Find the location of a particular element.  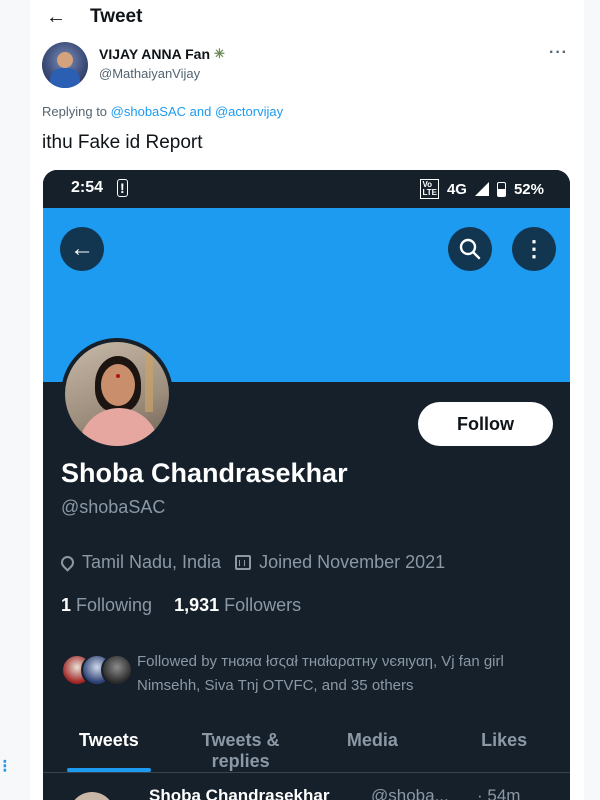

profile-location: Tamil Nadu, India is located at coordinates (152, 562).